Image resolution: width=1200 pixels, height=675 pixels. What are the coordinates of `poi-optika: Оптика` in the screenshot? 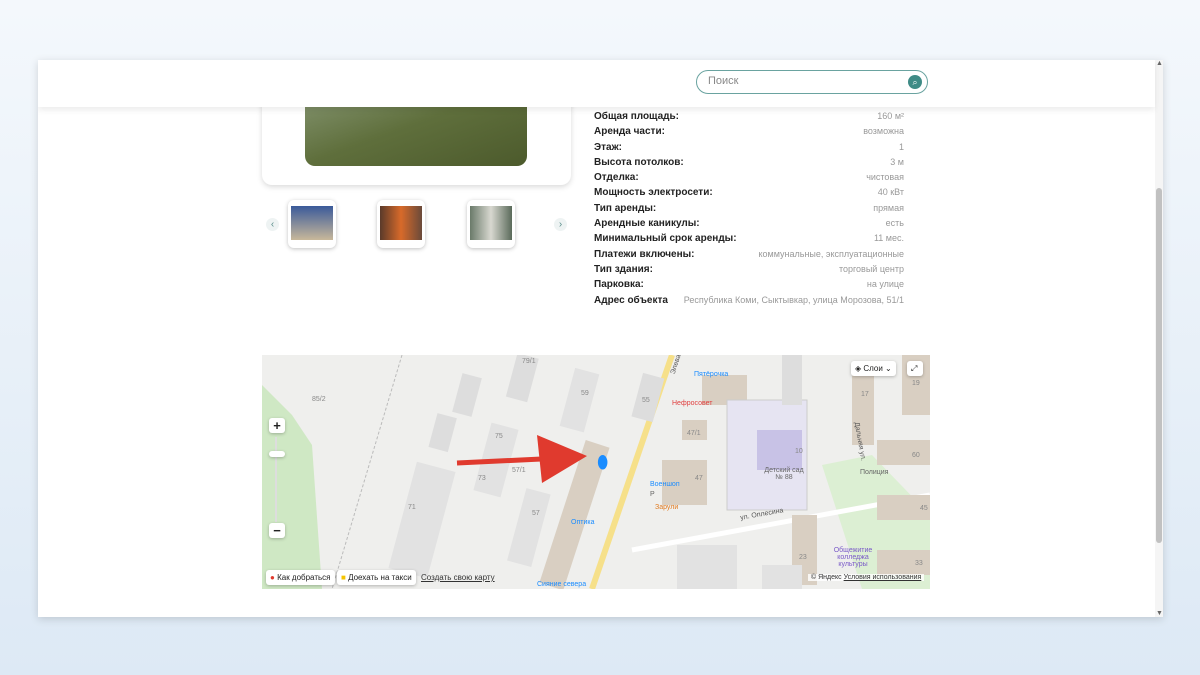 It's located at (582, 522).